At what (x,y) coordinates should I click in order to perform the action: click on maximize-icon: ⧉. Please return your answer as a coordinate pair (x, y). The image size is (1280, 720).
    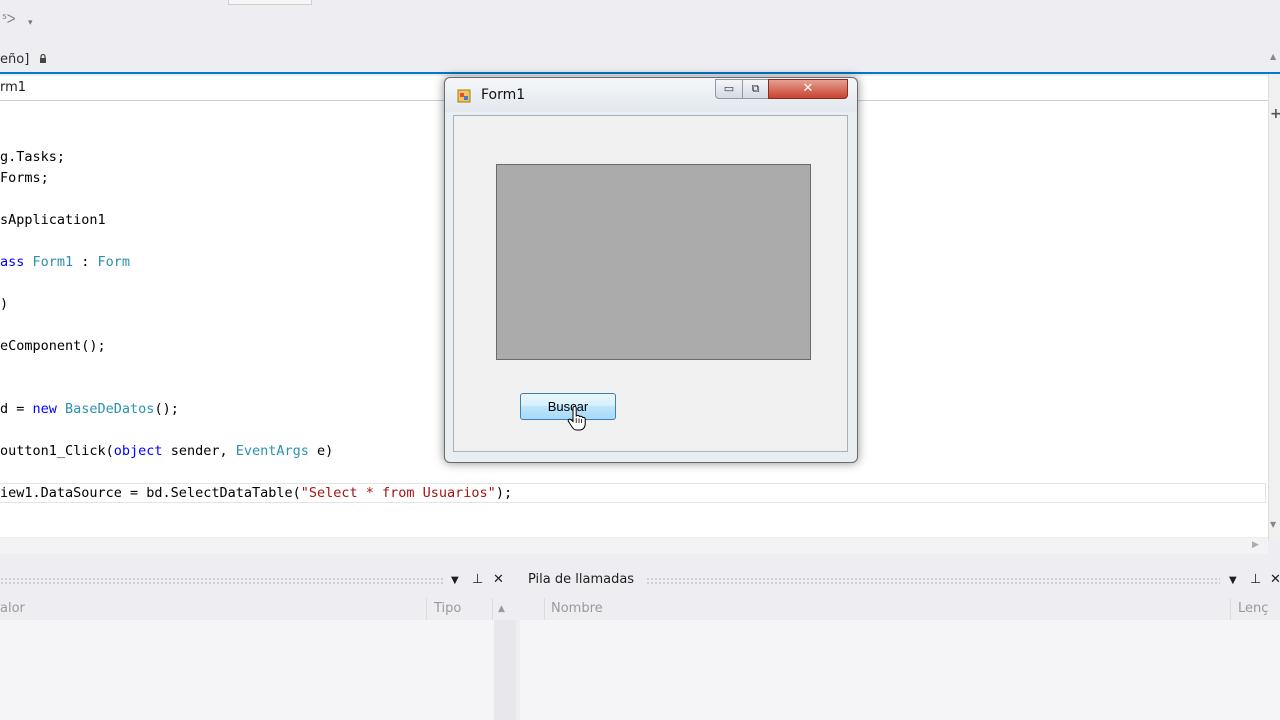
    Looking at the image, I should click on (755, 88).